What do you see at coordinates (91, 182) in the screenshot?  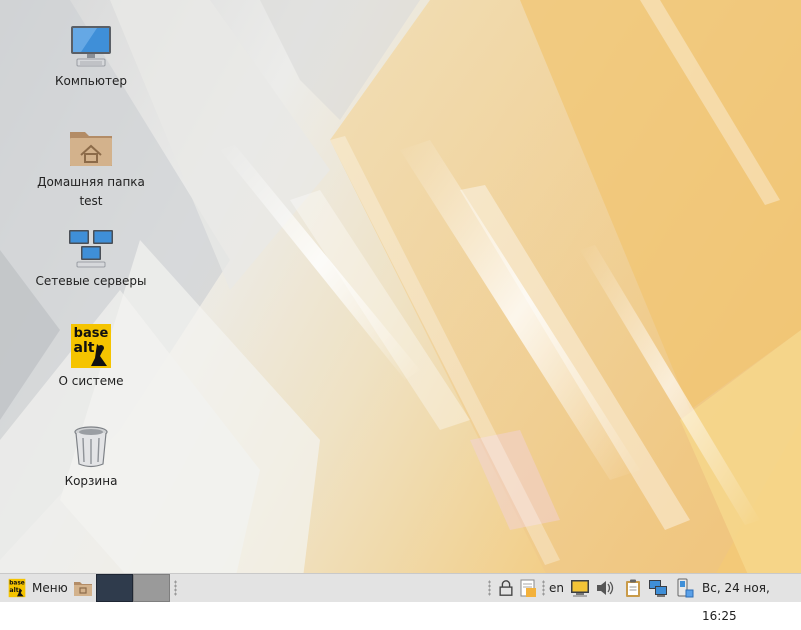 I see `desktop-icon-label: Домашняя папка` at bounding box center [91, 182].